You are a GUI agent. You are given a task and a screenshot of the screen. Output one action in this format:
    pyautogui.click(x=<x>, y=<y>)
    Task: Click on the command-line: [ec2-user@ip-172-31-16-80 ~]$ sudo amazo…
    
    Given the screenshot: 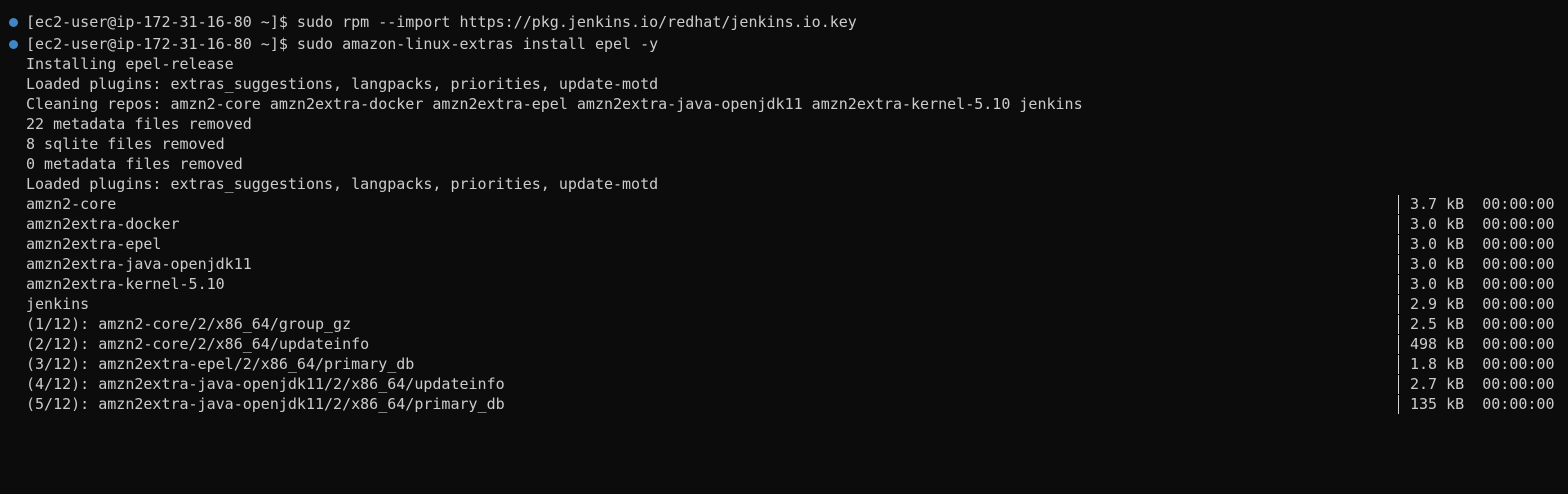 What is the action you would take?
    pyautogui.click(x=784, y=44)
    